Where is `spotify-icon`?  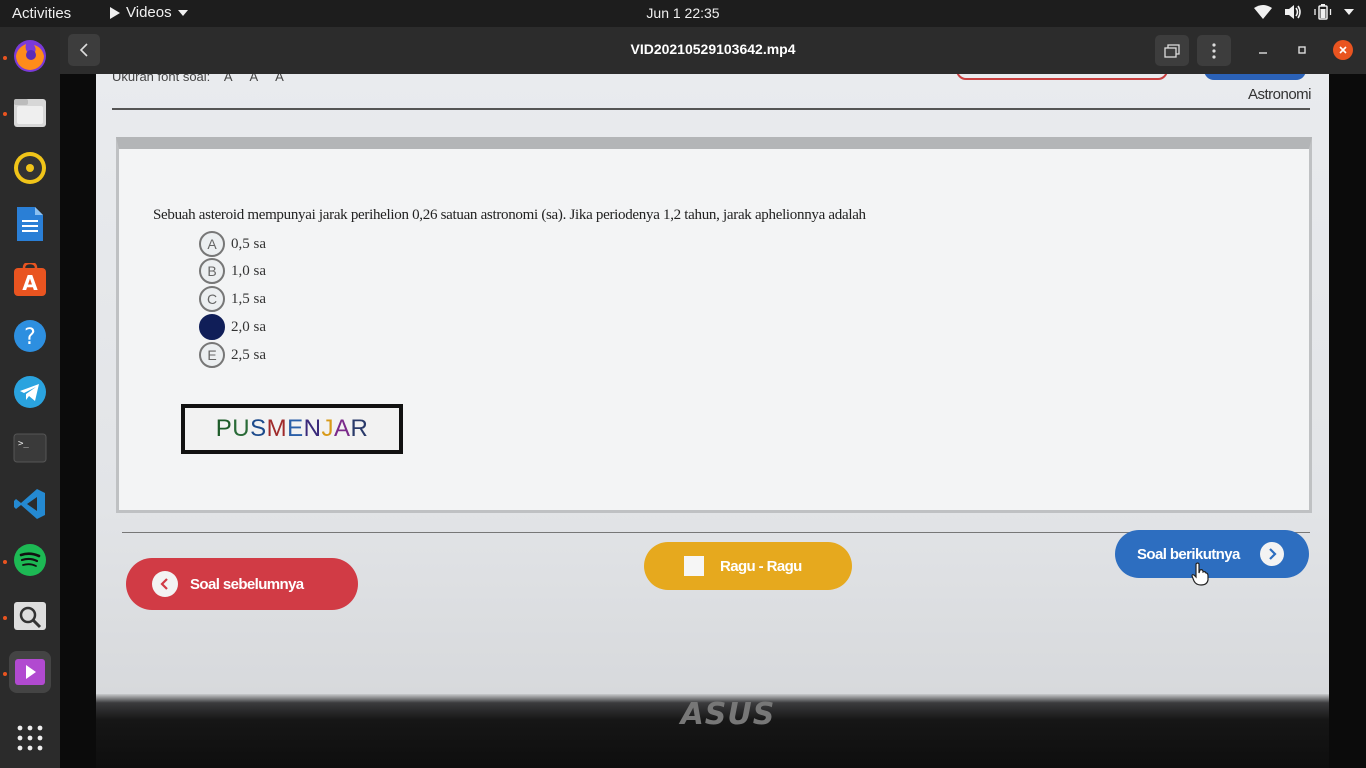 spotify-icon is located at coordinates (30, 560).